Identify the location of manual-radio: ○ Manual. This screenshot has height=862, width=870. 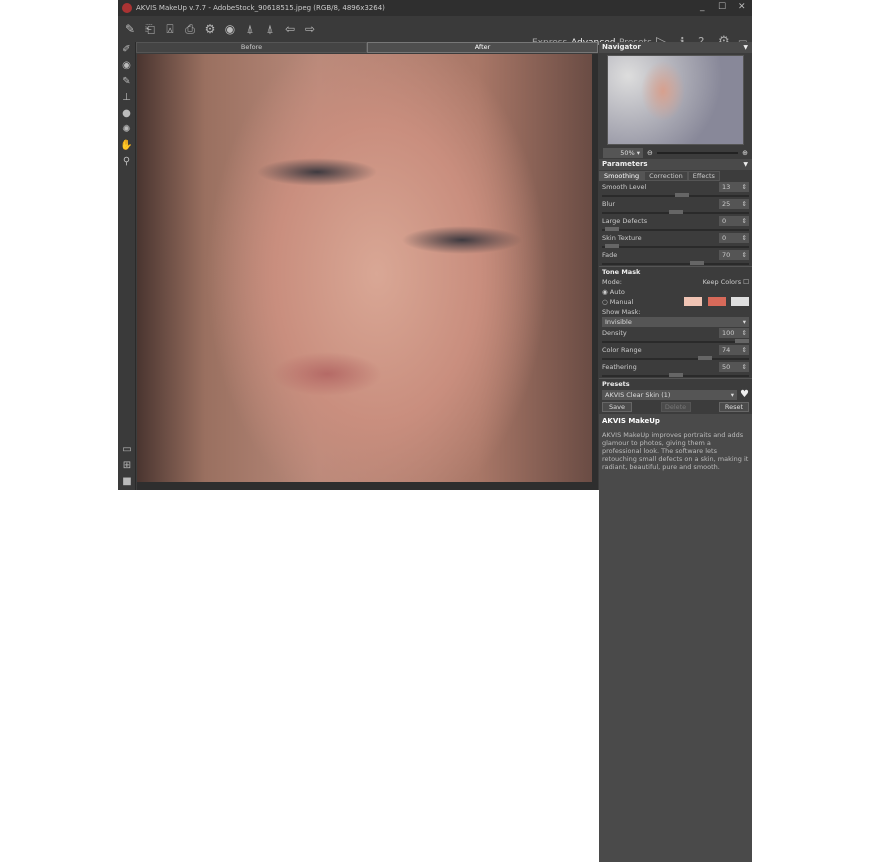
(675, 302).